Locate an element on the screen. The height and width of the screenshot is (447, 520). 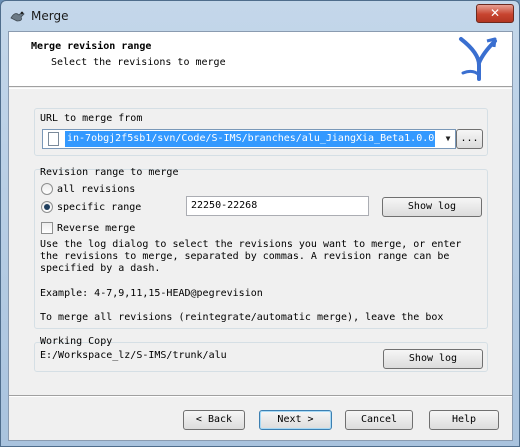
window-title: Merge is located at coordinates (50, 16).